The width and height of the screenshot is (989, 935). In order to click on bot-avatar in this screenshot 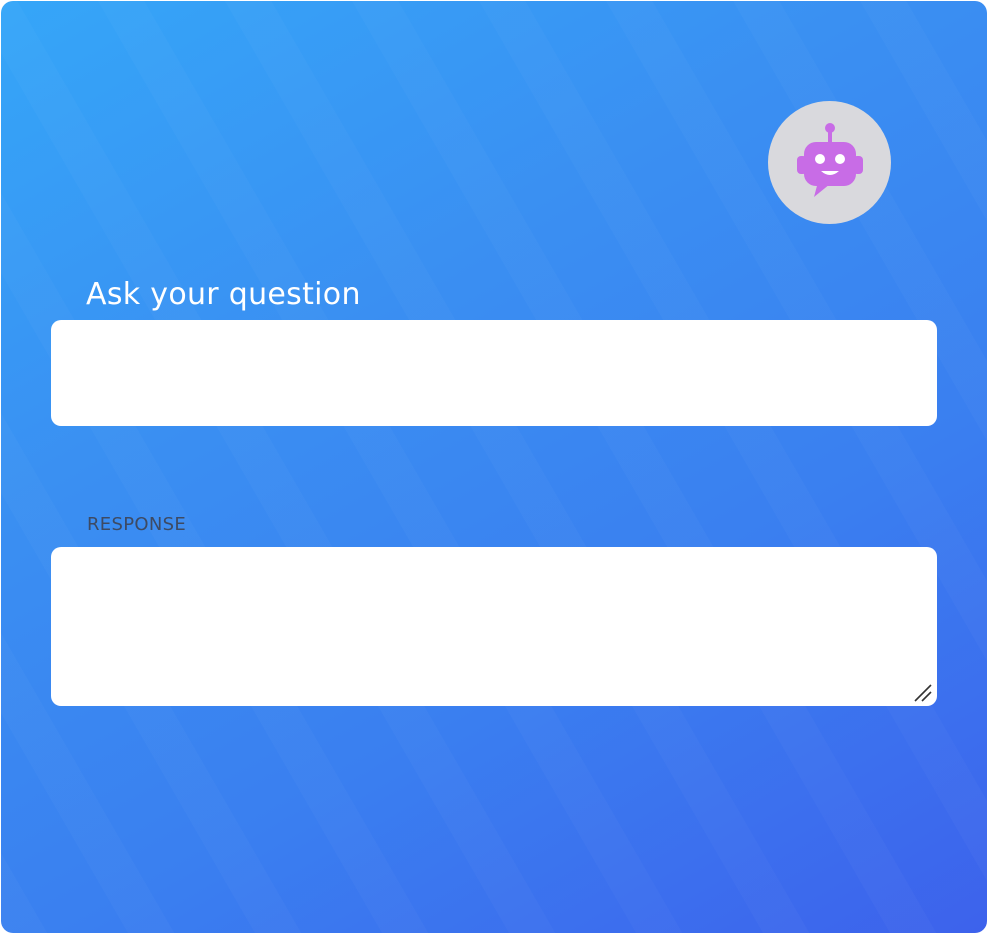, I will do `click(829, 162)`.